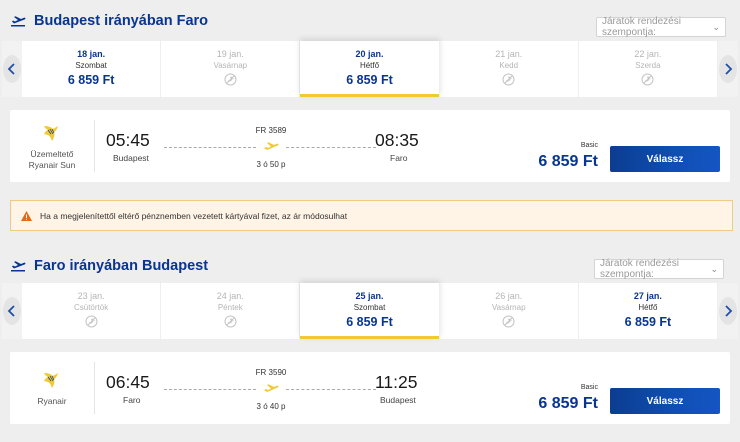 The height and width of the screenshot is (442, 740). Describe the element at coordinates (121, 266) in the screenshot. I see `inbound-title: Faro irányában Budapest` at that location.